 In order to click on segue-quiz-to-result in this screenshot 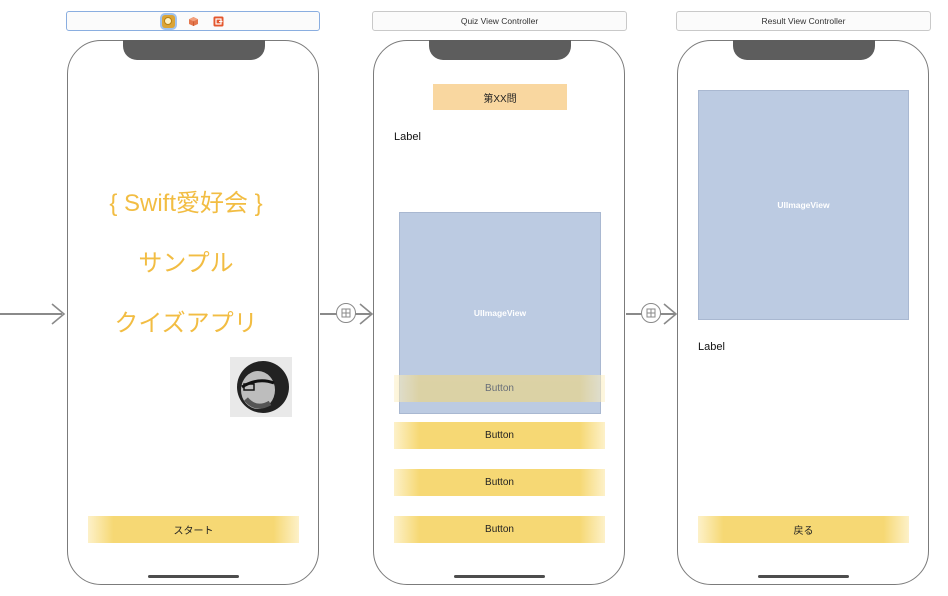, I will do `click(651, 313)`.